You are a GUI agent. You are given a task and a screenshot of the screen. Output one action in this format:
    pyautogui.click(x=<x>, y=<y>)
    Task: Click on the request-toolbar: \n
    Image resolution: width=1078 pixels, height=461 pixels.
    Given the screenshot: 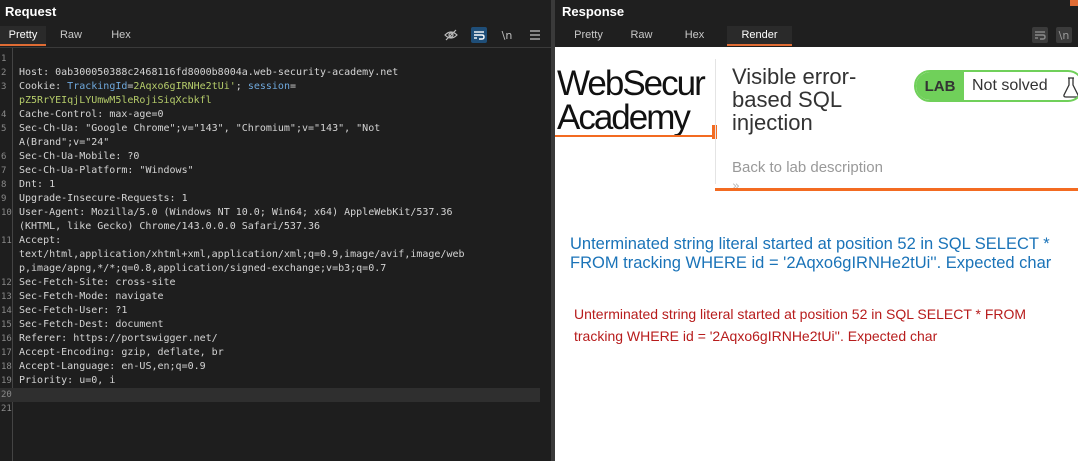 What is the action you would take?
    pyautogui.click(x=493, y=35)
    